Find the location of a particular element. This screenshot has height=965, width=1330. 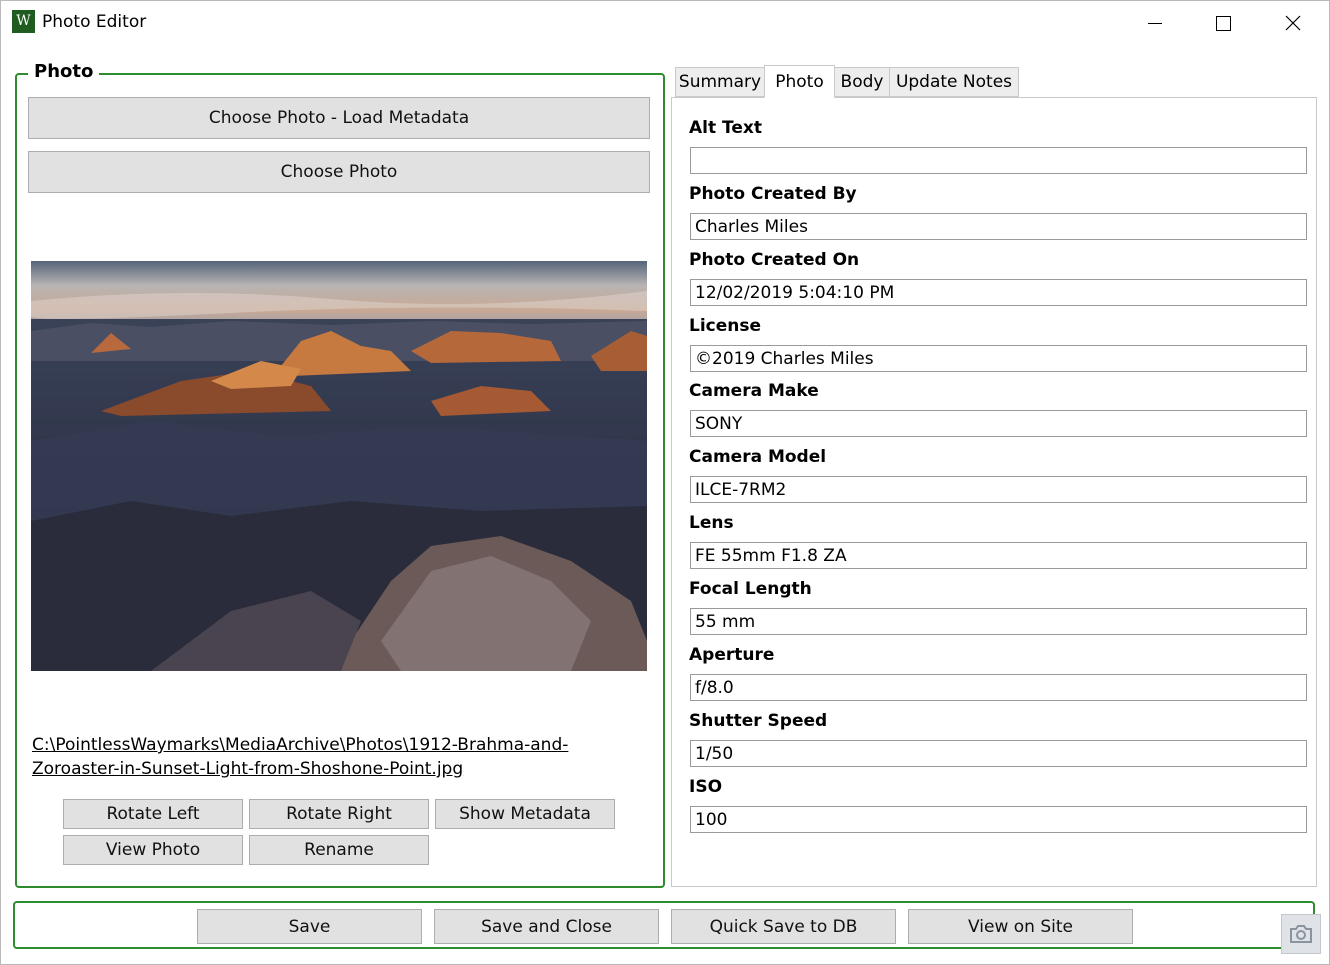

aperture-input: f/8.0 is located at coordinates (998, 687).